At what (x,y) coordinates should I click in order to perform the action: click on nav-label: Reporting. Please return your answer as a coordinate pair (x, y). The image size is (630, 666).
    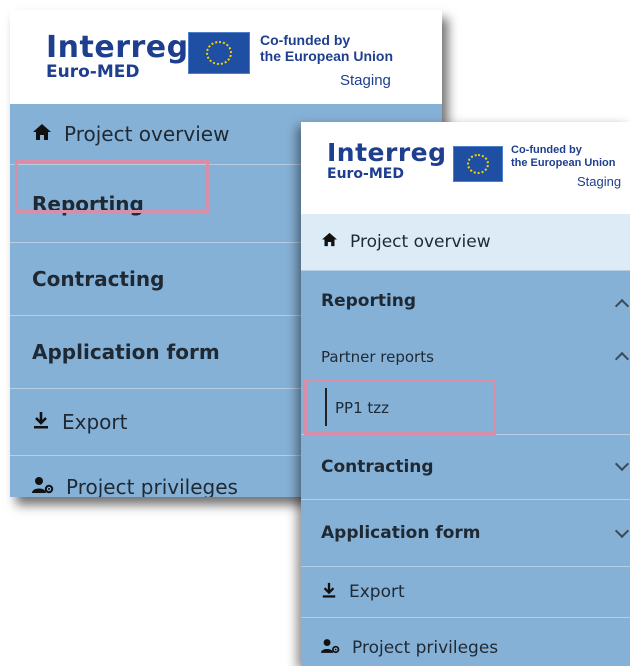
    Looking at the image, I should click on (369, 301).